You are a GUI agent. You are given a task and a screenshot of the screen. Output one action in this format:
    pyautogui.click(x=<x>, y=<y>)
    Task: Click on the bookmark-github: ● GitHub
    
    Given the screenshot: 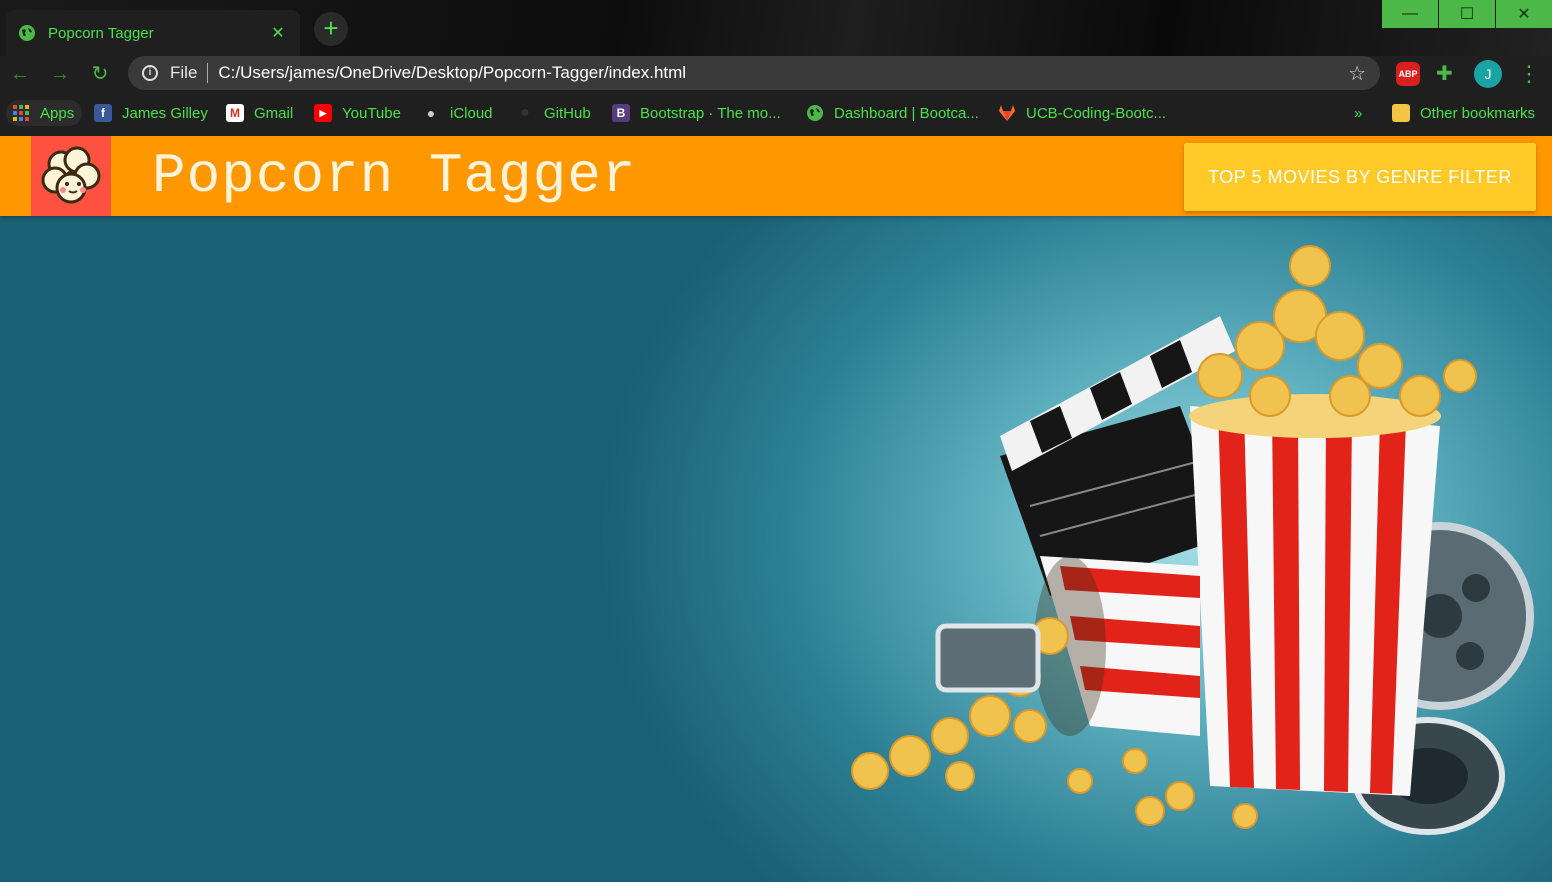 What is the action you would take?
    pyautogui.click(x=553, y=113)
    